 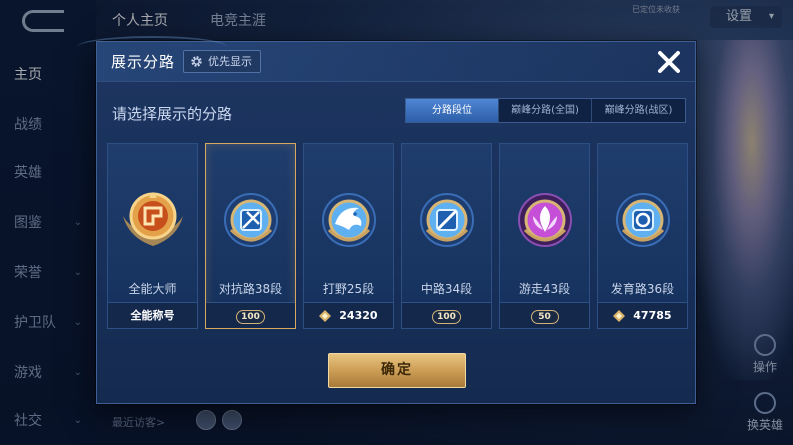 I want to click on roam-badge, so click(x=544, y=220).